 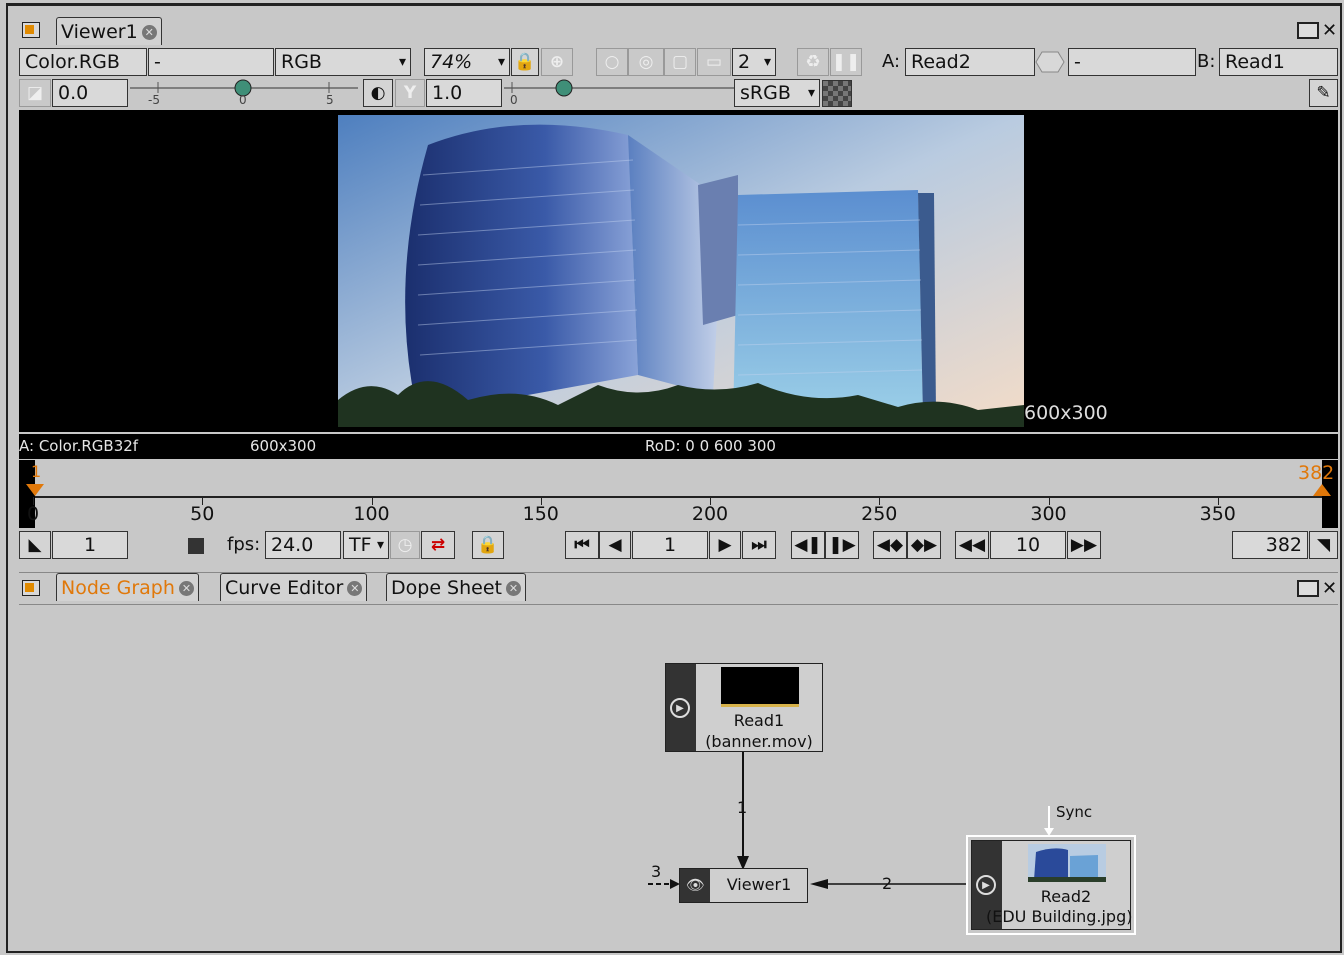 I want to click on read1-thumbnail, so click(x=760, y=687).